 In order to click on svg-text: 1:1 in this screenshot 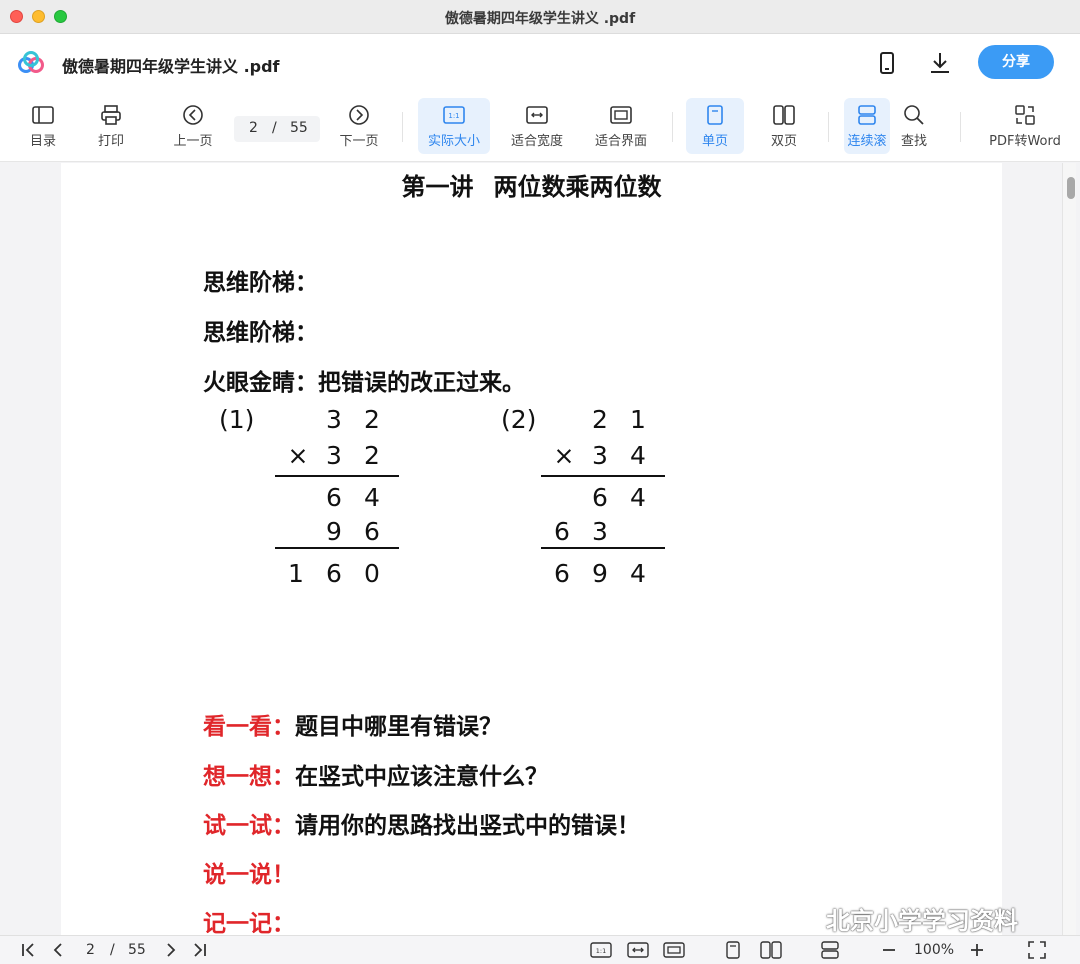, I will do `click(601, 951)`.